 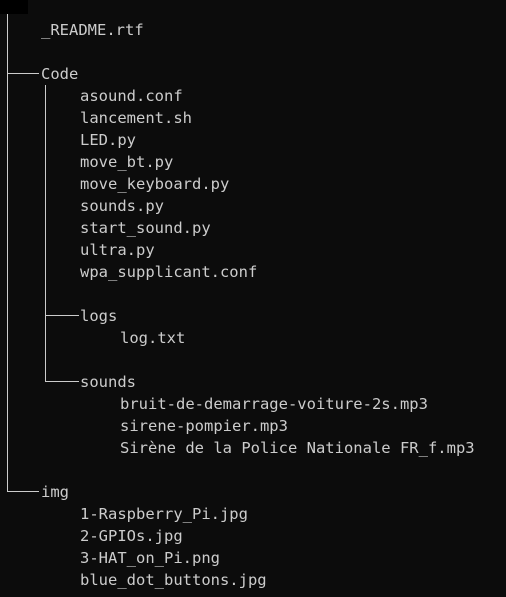 I want to click on file-sirene-police-mp3: Sirène de la Police Nationale FR_f.mp3, so click(x=297, y=448).